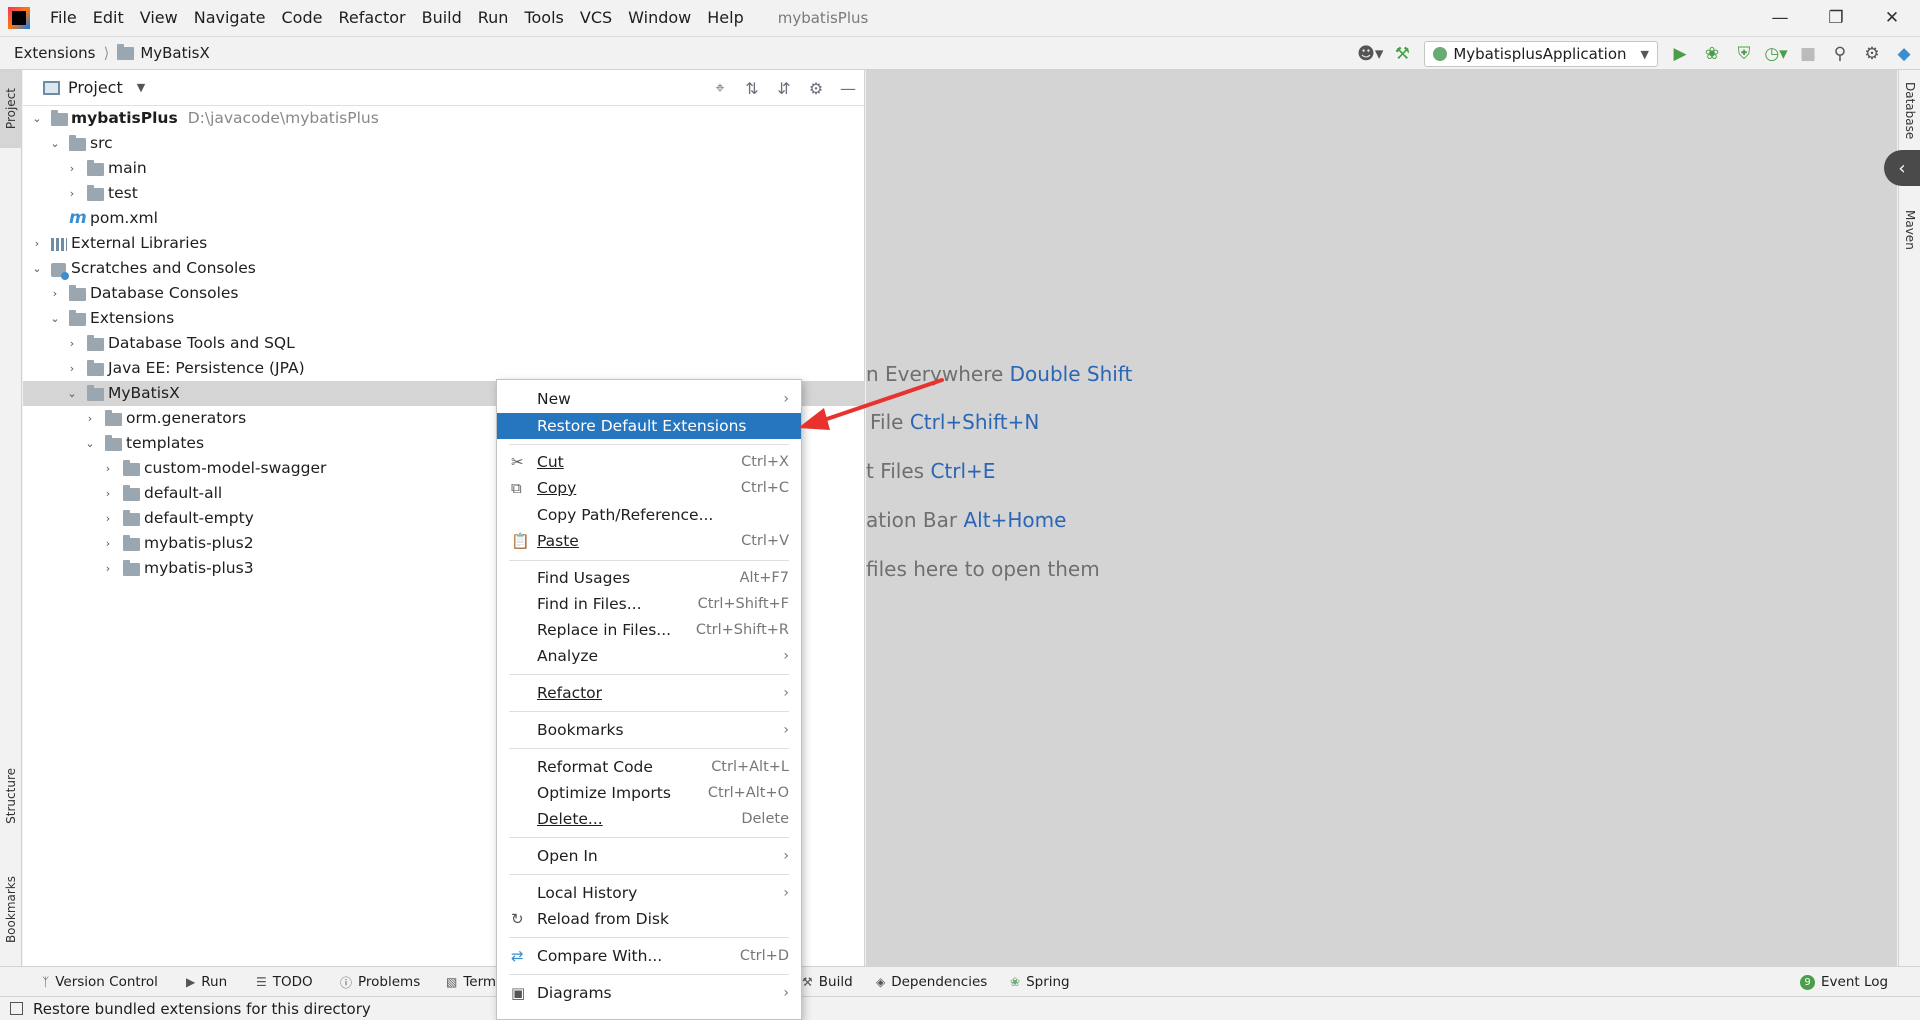  Describe the element at coordinates (649, 819) in the screenshot. I see `menu-item-delete: Delete... Delete` at that location.